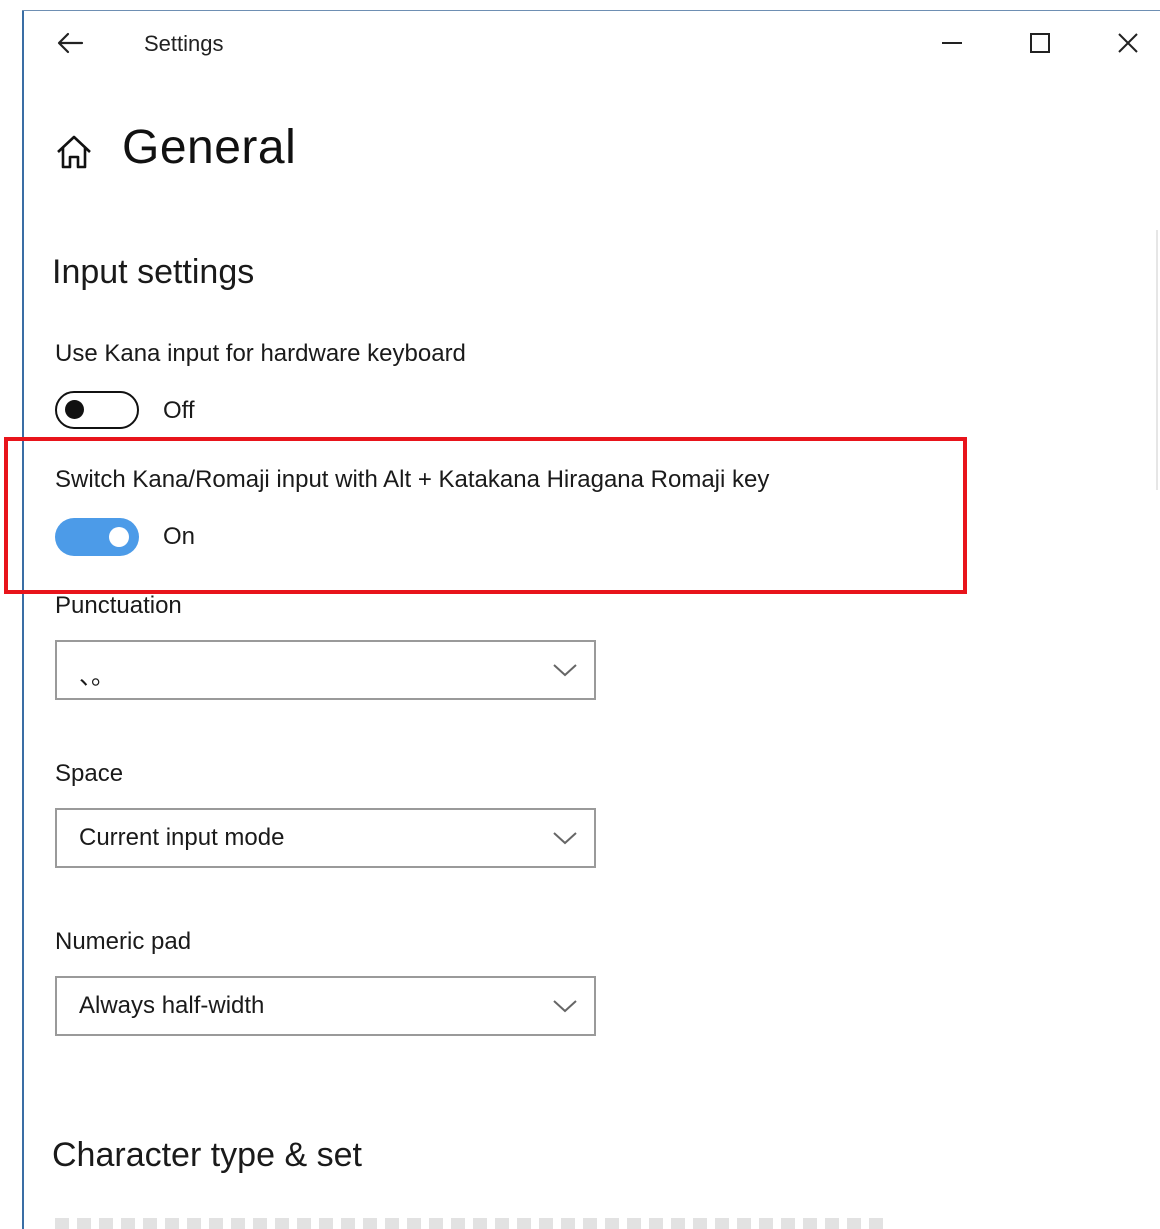  What do you see at coordinates (179, 410) in the screenshot?
I see `kana-input-state: Off` at bounding box center [179, 410].